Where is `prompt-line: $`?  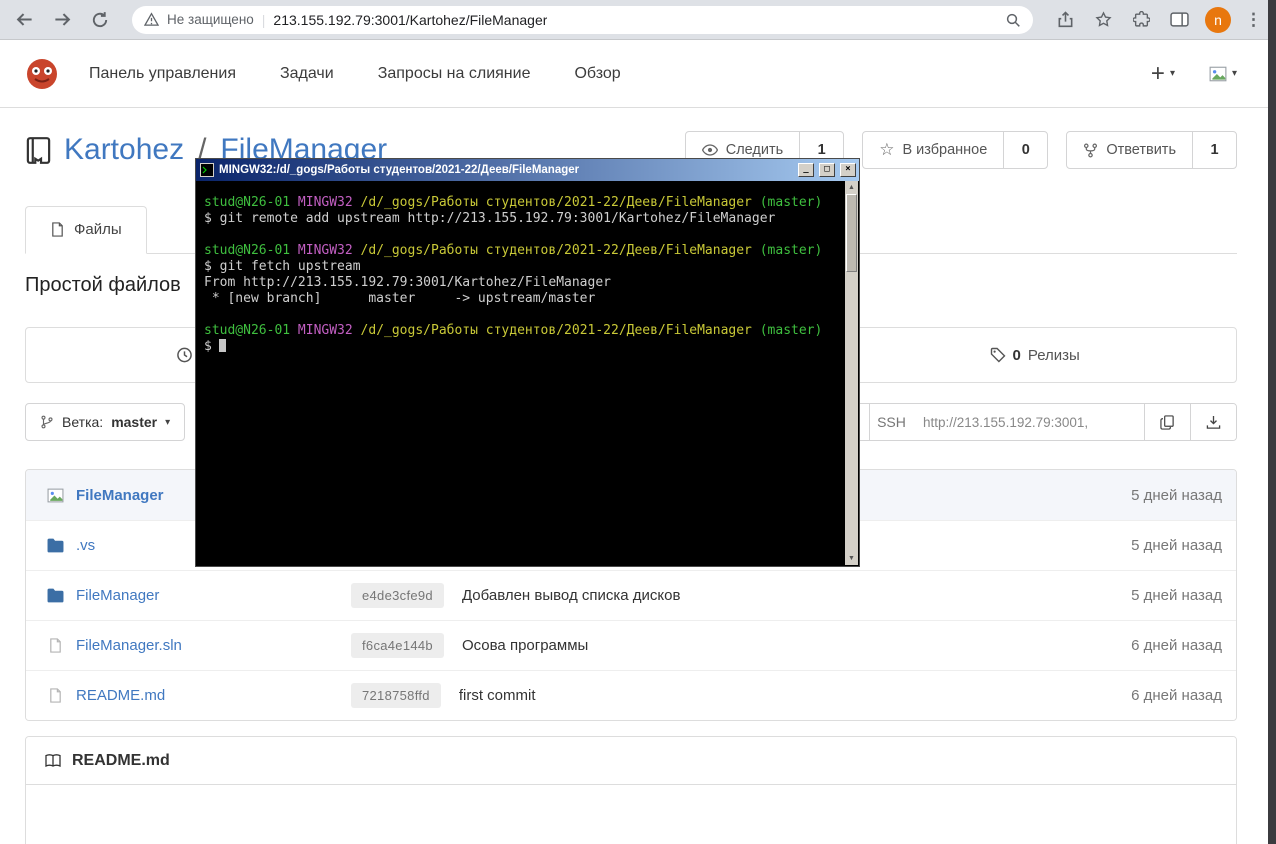
prompt-line: $ is located at coordinates (521, 347).